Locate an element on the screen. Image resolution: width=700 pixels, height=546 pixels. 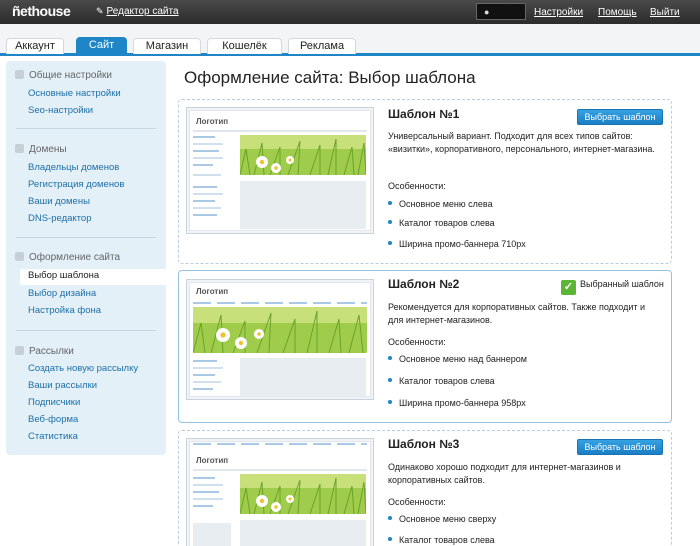
sidebar-section-title: Общие настройки is located at coordinates (70, 75).